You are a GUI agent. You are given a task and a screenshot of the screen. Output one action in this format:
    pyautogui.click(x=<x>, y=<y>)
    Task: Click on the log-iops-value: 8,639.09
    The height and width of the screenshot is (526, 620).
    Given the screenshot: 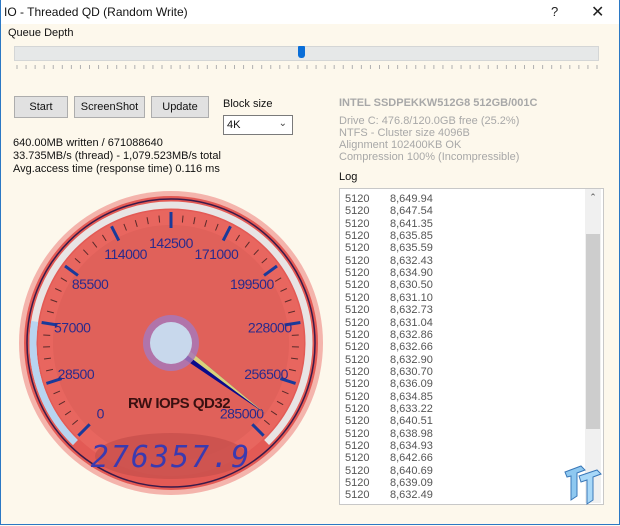 What is the action you would take?
    pyautogui.click(x=411, y=483)
    